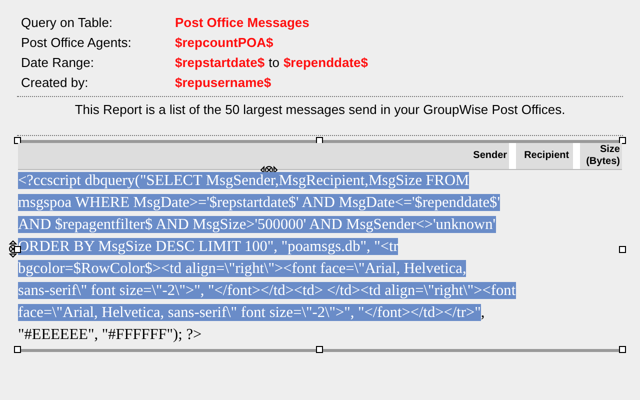 This screenshot has width=640, height=400. I want to click on field-label: Date Range:, so click(58, 62).